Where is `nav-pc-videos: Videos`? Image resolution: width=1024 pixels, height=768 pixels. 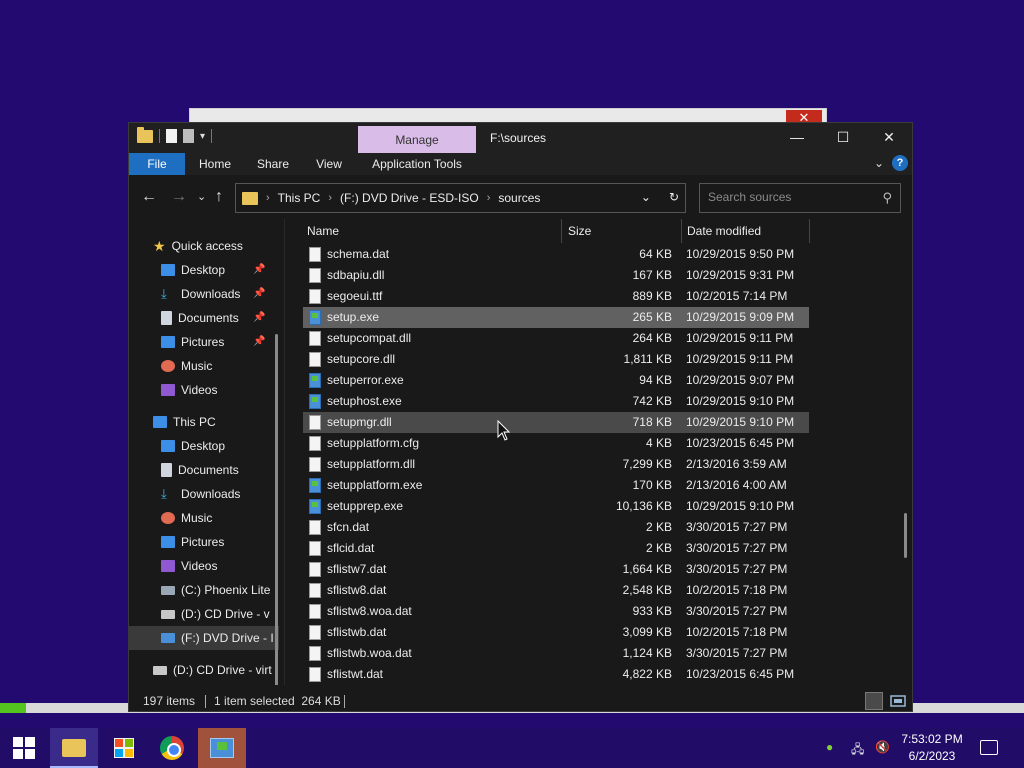 nav-pc-videos: Videos is located at coordinates (189, 566).